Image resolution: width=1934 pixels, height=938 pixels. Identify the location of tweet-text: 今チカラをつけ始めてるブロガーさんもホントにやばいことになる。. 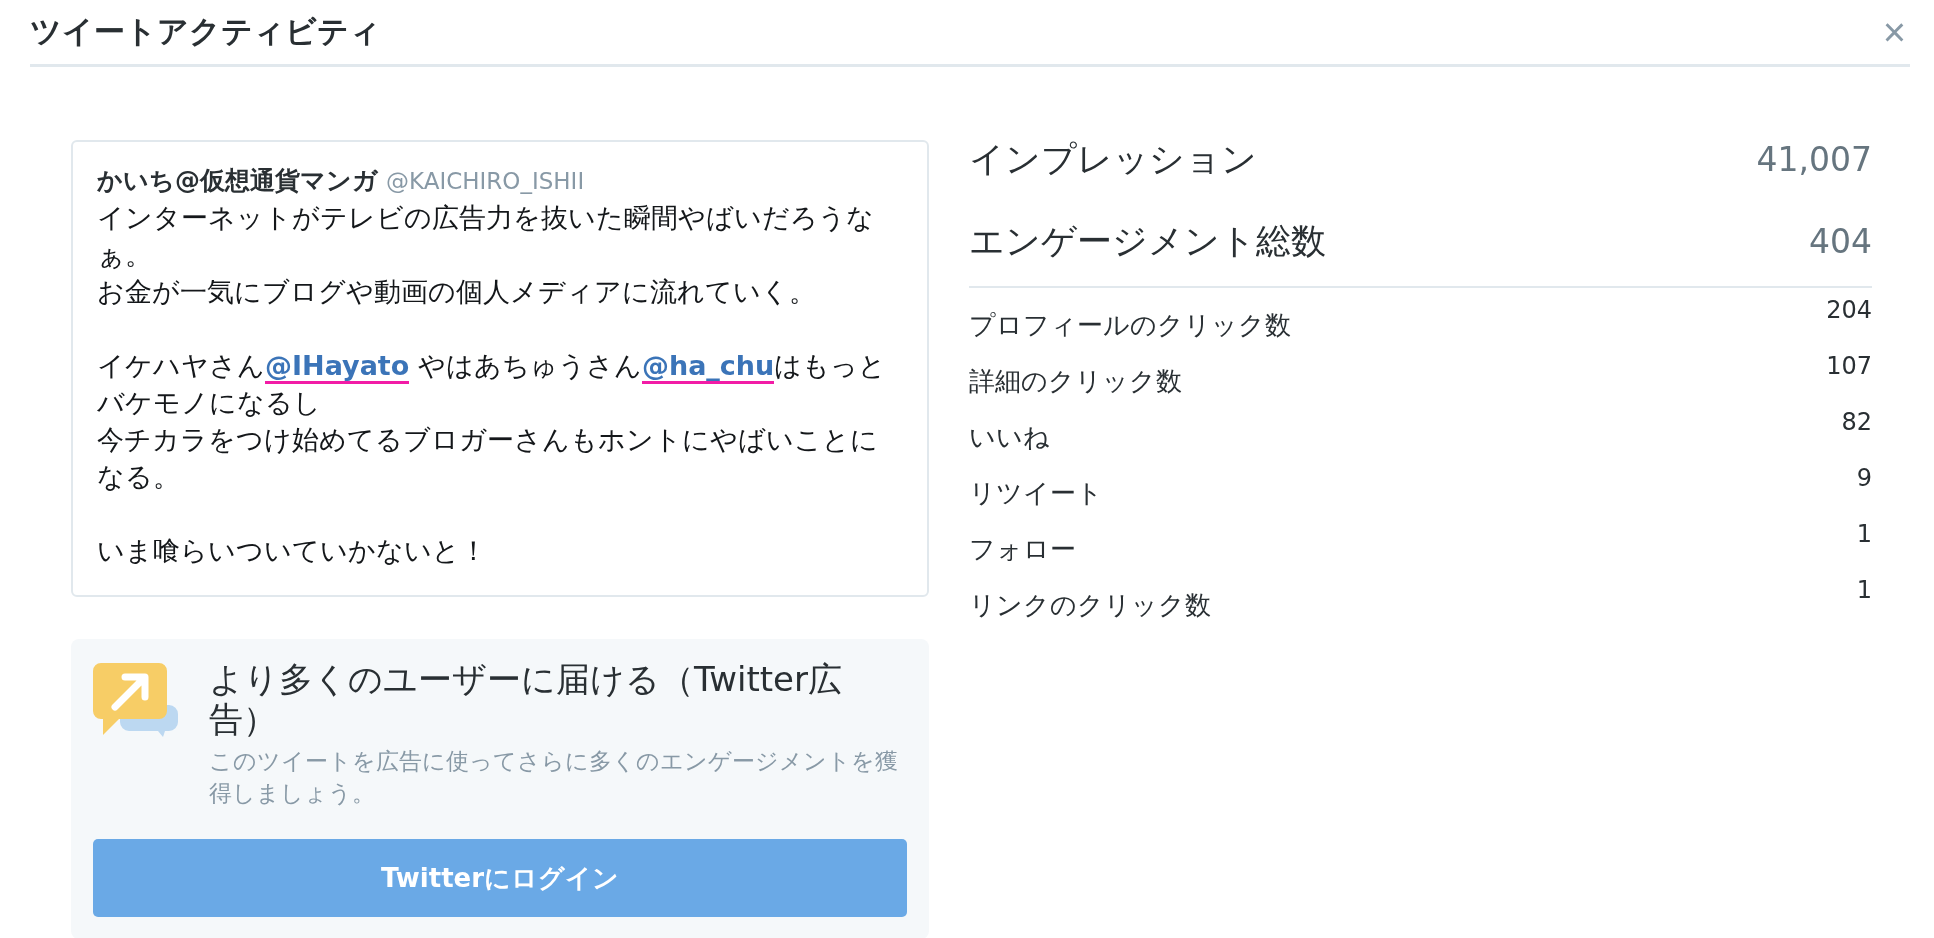
(488, 458).